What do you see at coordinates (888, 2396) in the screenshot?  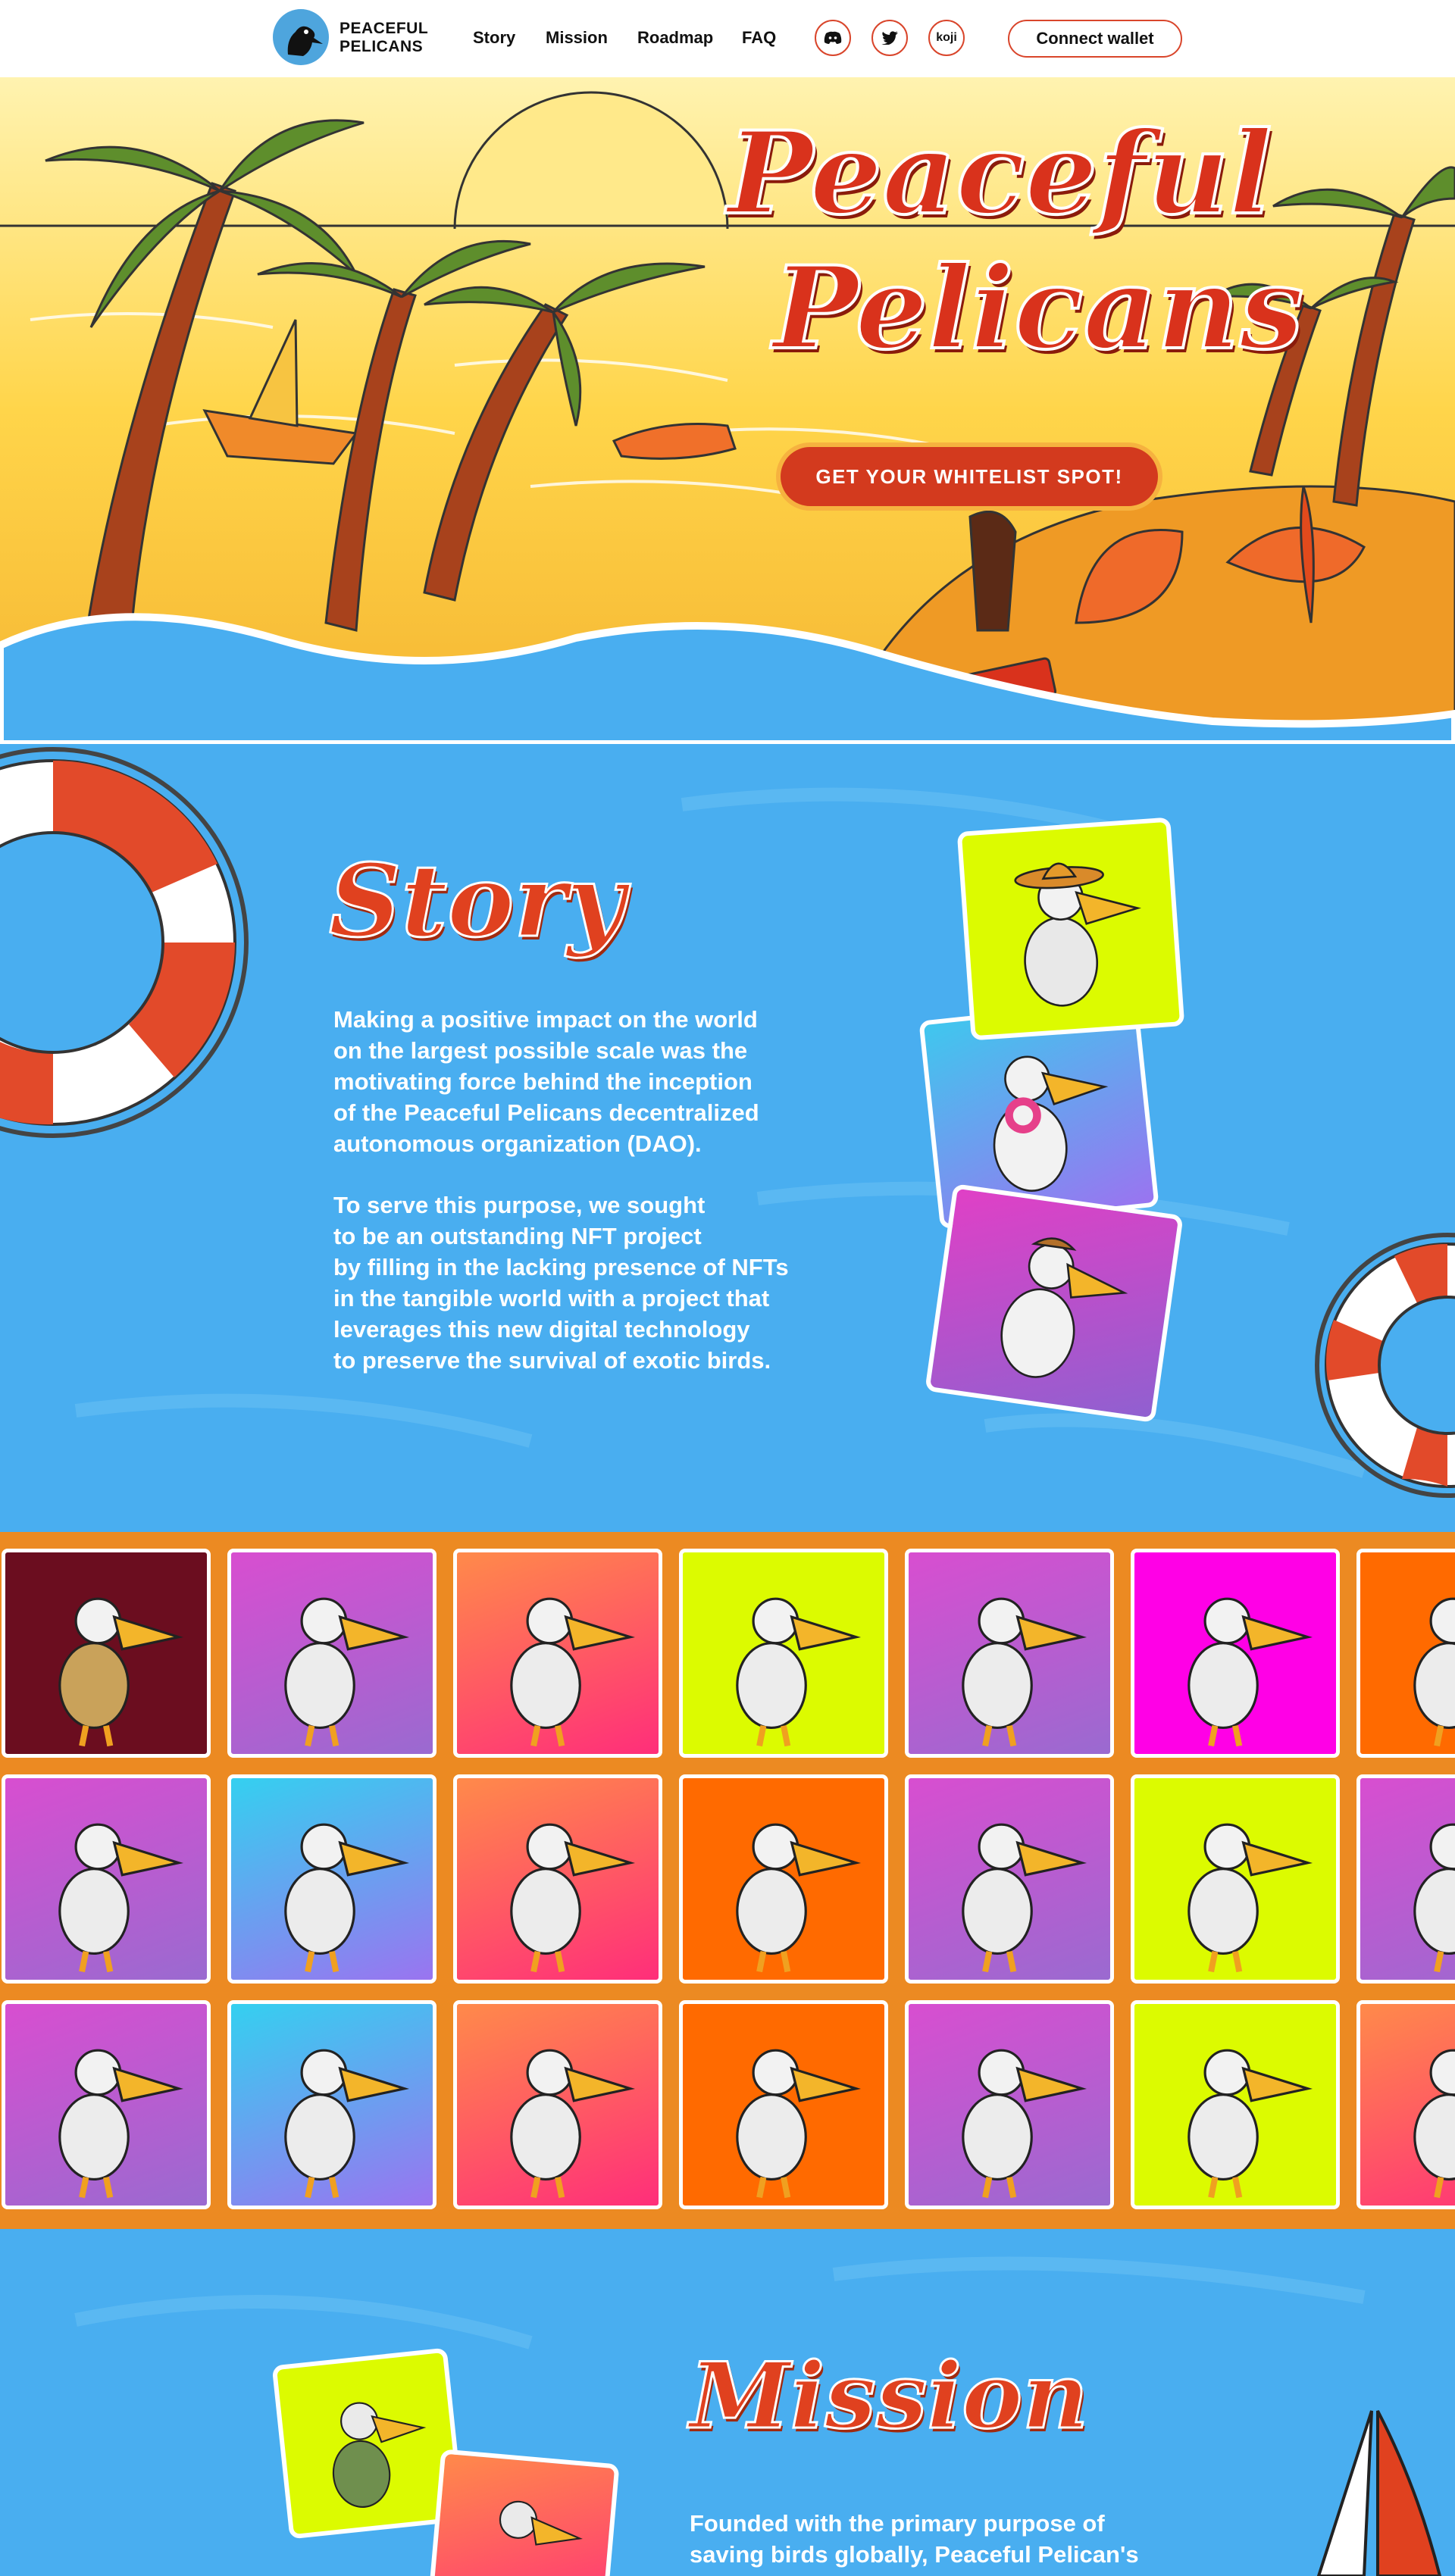 I see `mission-title: Mission` at bounding box center [888, 2396].